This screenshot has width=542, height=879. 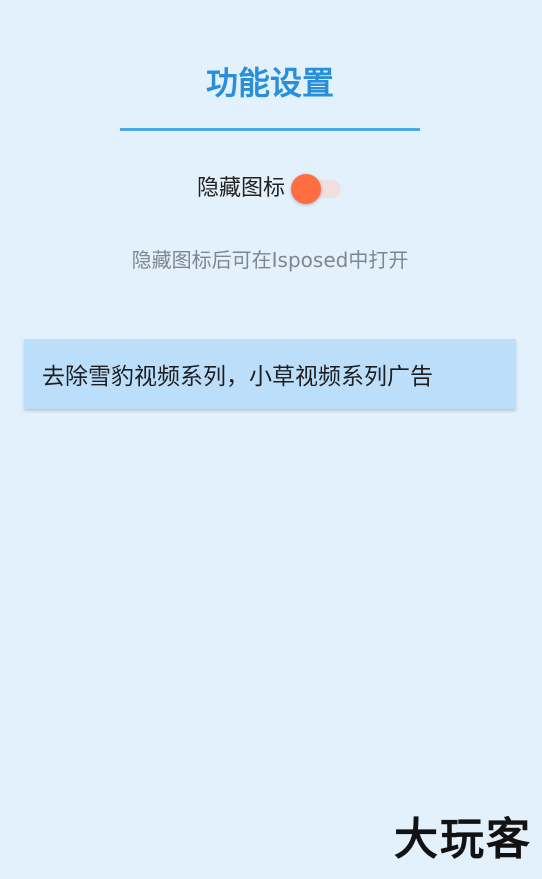 I want to click on feature-remove-ads-label: 去除雪豹视频系列，小草视频系列广告, so click(x=237, y=377).